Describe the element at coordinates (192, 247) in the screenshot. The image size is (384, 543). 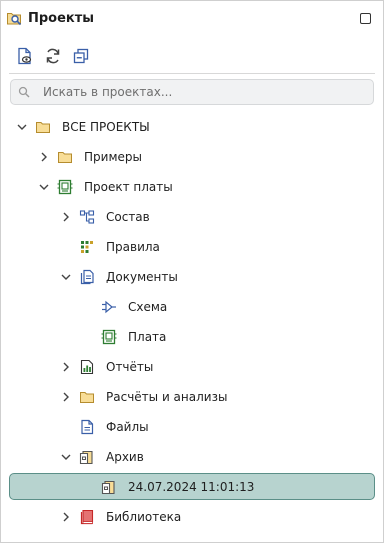
I see `tree-row-3: Правила` at that location.